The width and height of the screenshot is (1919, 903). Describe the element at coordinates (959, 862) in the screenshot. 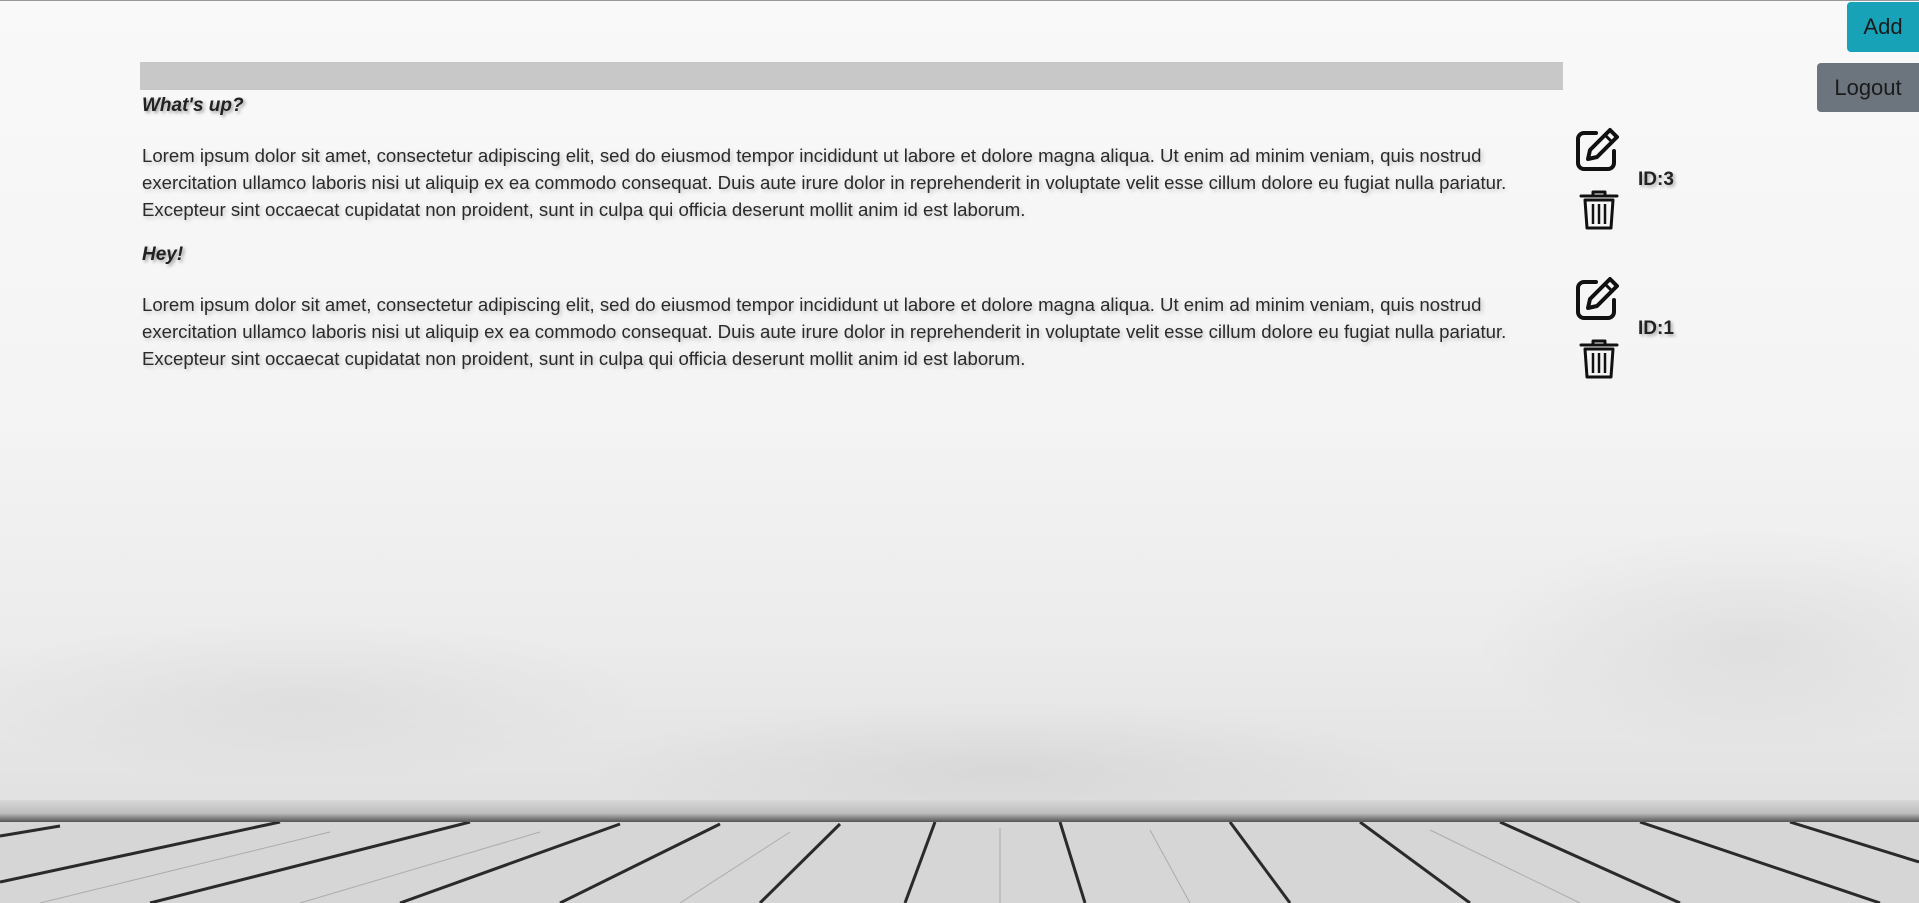

I see `wooden-floor-background` at that location.